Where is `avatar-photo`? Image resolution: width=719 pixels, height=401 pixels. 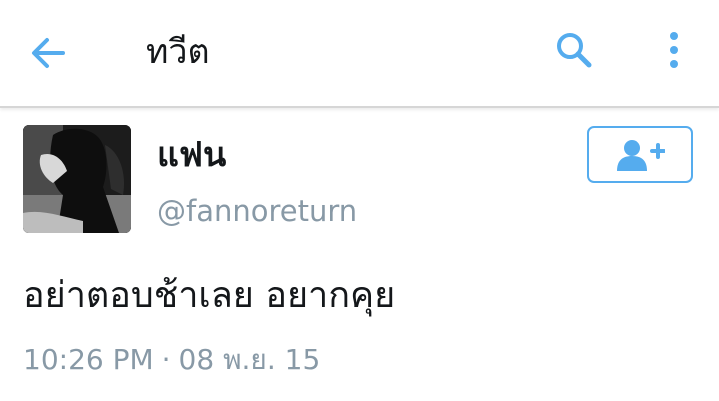 avatar-photo is located at coordinates (77, 179).